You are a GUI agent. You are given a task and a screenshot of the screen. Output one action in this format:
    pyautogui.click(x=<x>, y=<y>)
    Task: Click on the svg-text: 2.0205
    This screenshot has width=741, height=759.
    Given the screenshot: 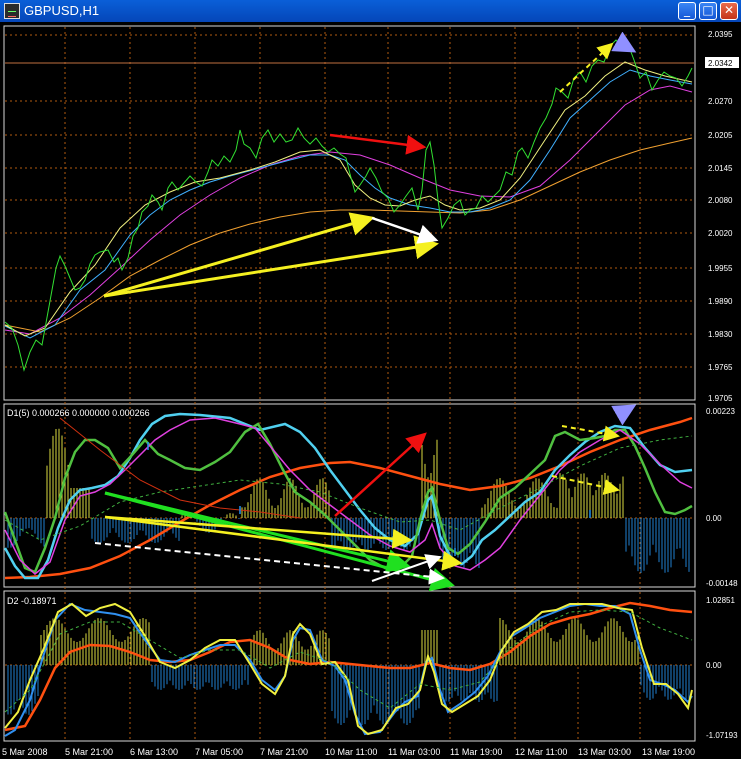 What is the action you would take?
    pyautogui.click(x=720, y=135)
    